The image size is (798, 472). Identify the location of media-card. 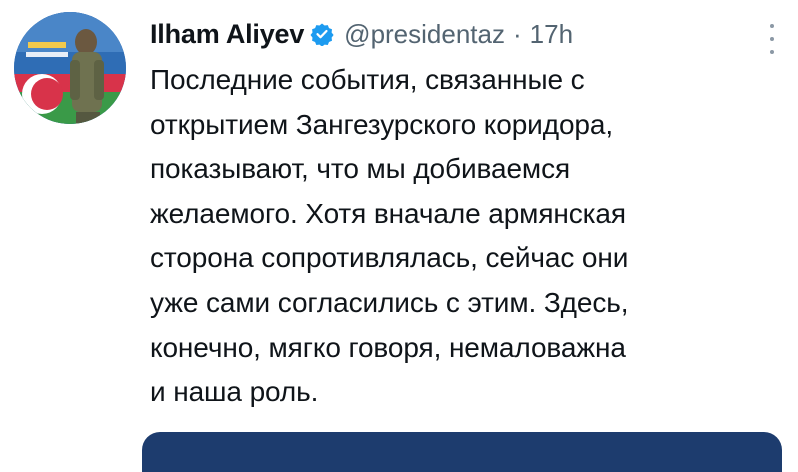
(462, 452).